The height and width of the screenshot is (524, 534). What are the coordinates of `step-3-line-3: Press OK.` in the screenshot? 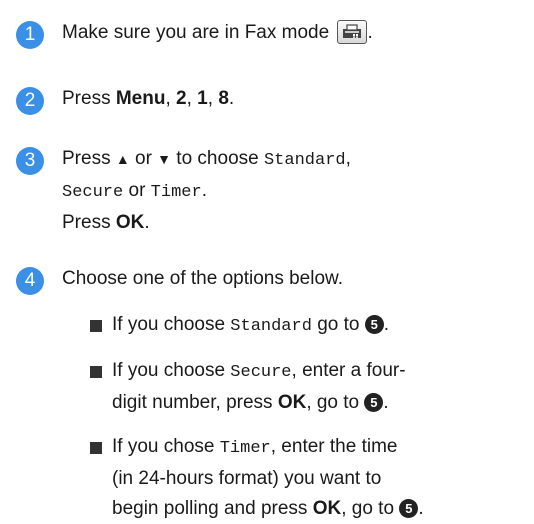 It's located at (106, 222).